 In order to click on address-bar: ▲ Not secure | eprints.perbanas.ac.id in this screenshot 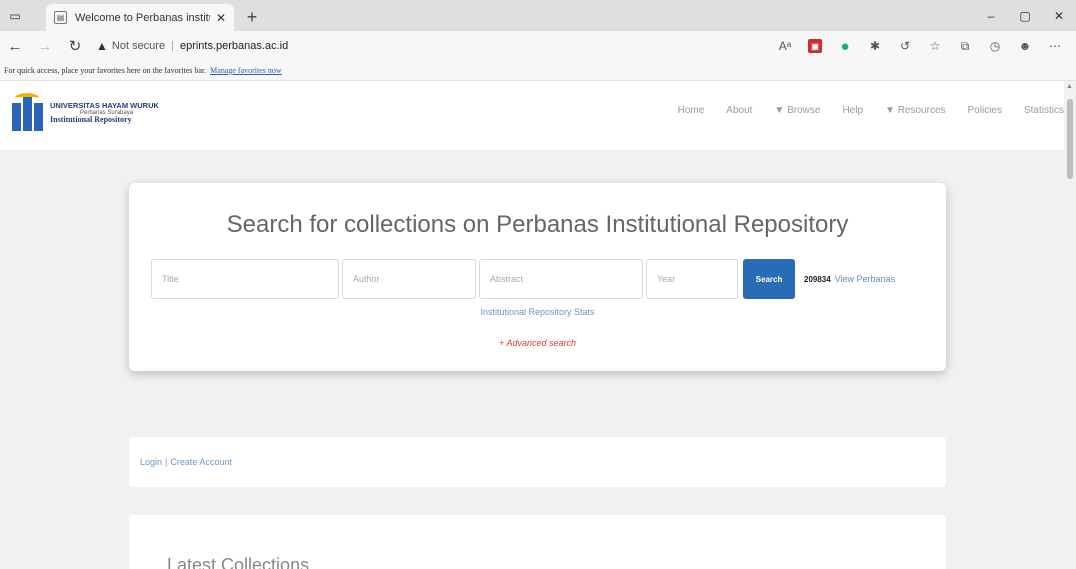, I will do `click(376, 46)`.